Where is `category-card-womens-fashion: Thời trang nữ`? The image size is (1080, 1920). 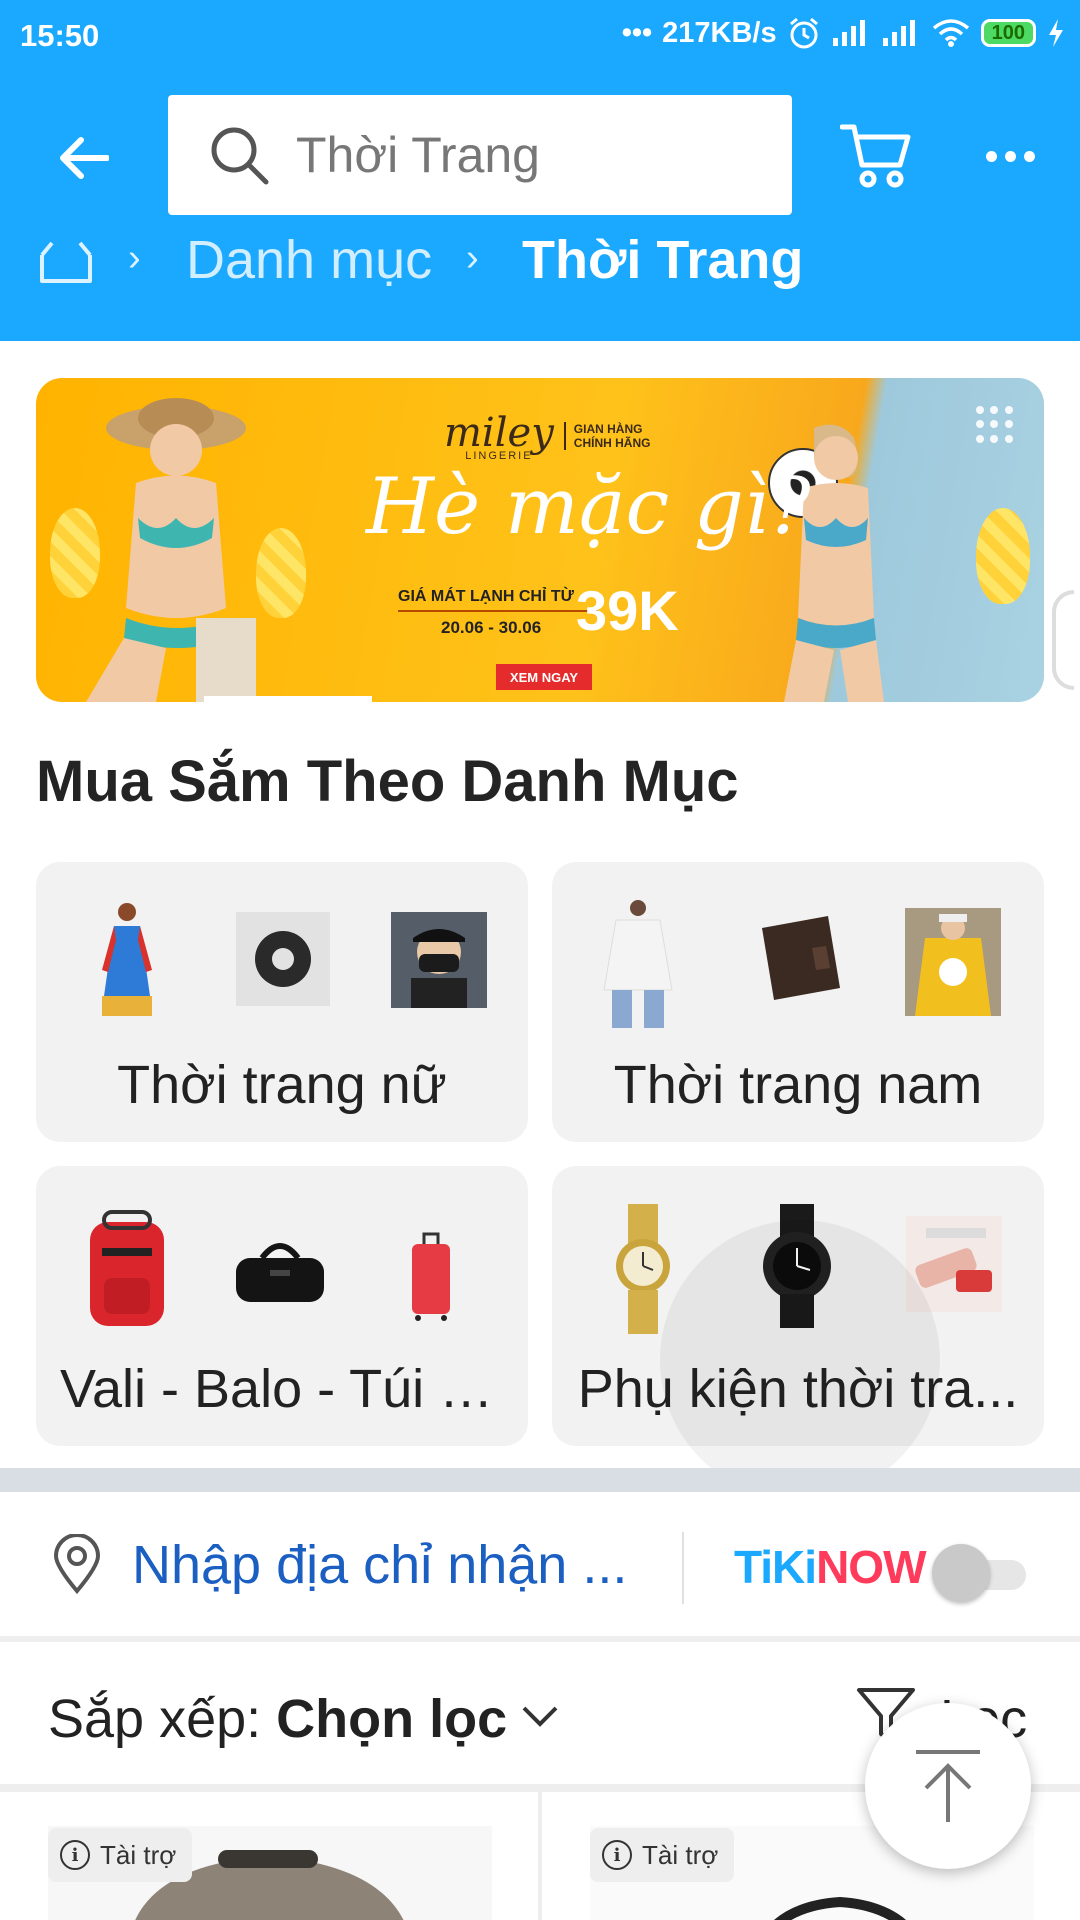
category-card-womens-fashion: Thời trang nữ is located at coordinates (282, 1002).